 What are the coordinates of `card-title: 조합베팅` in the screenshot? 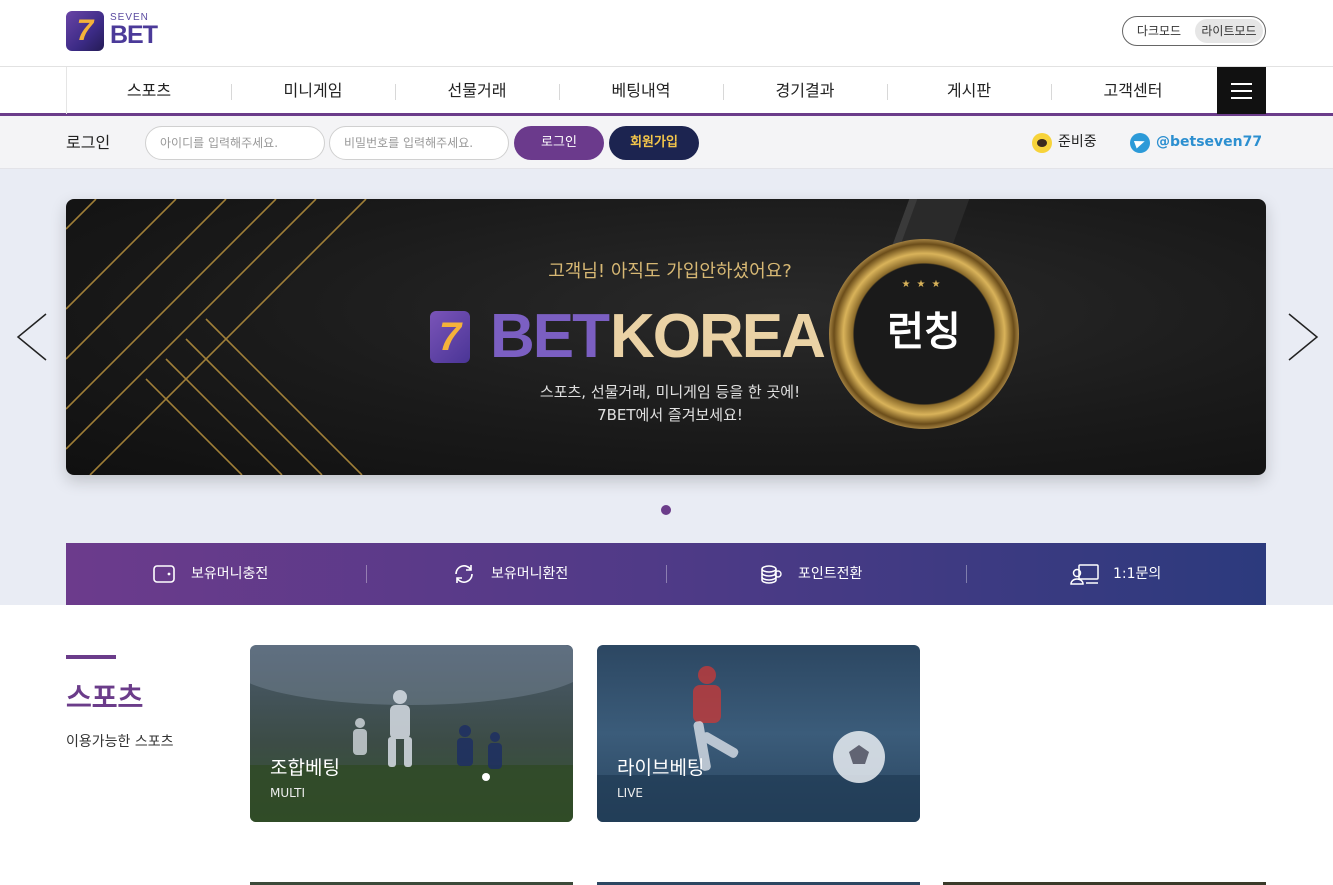 It's located at (305, 768).